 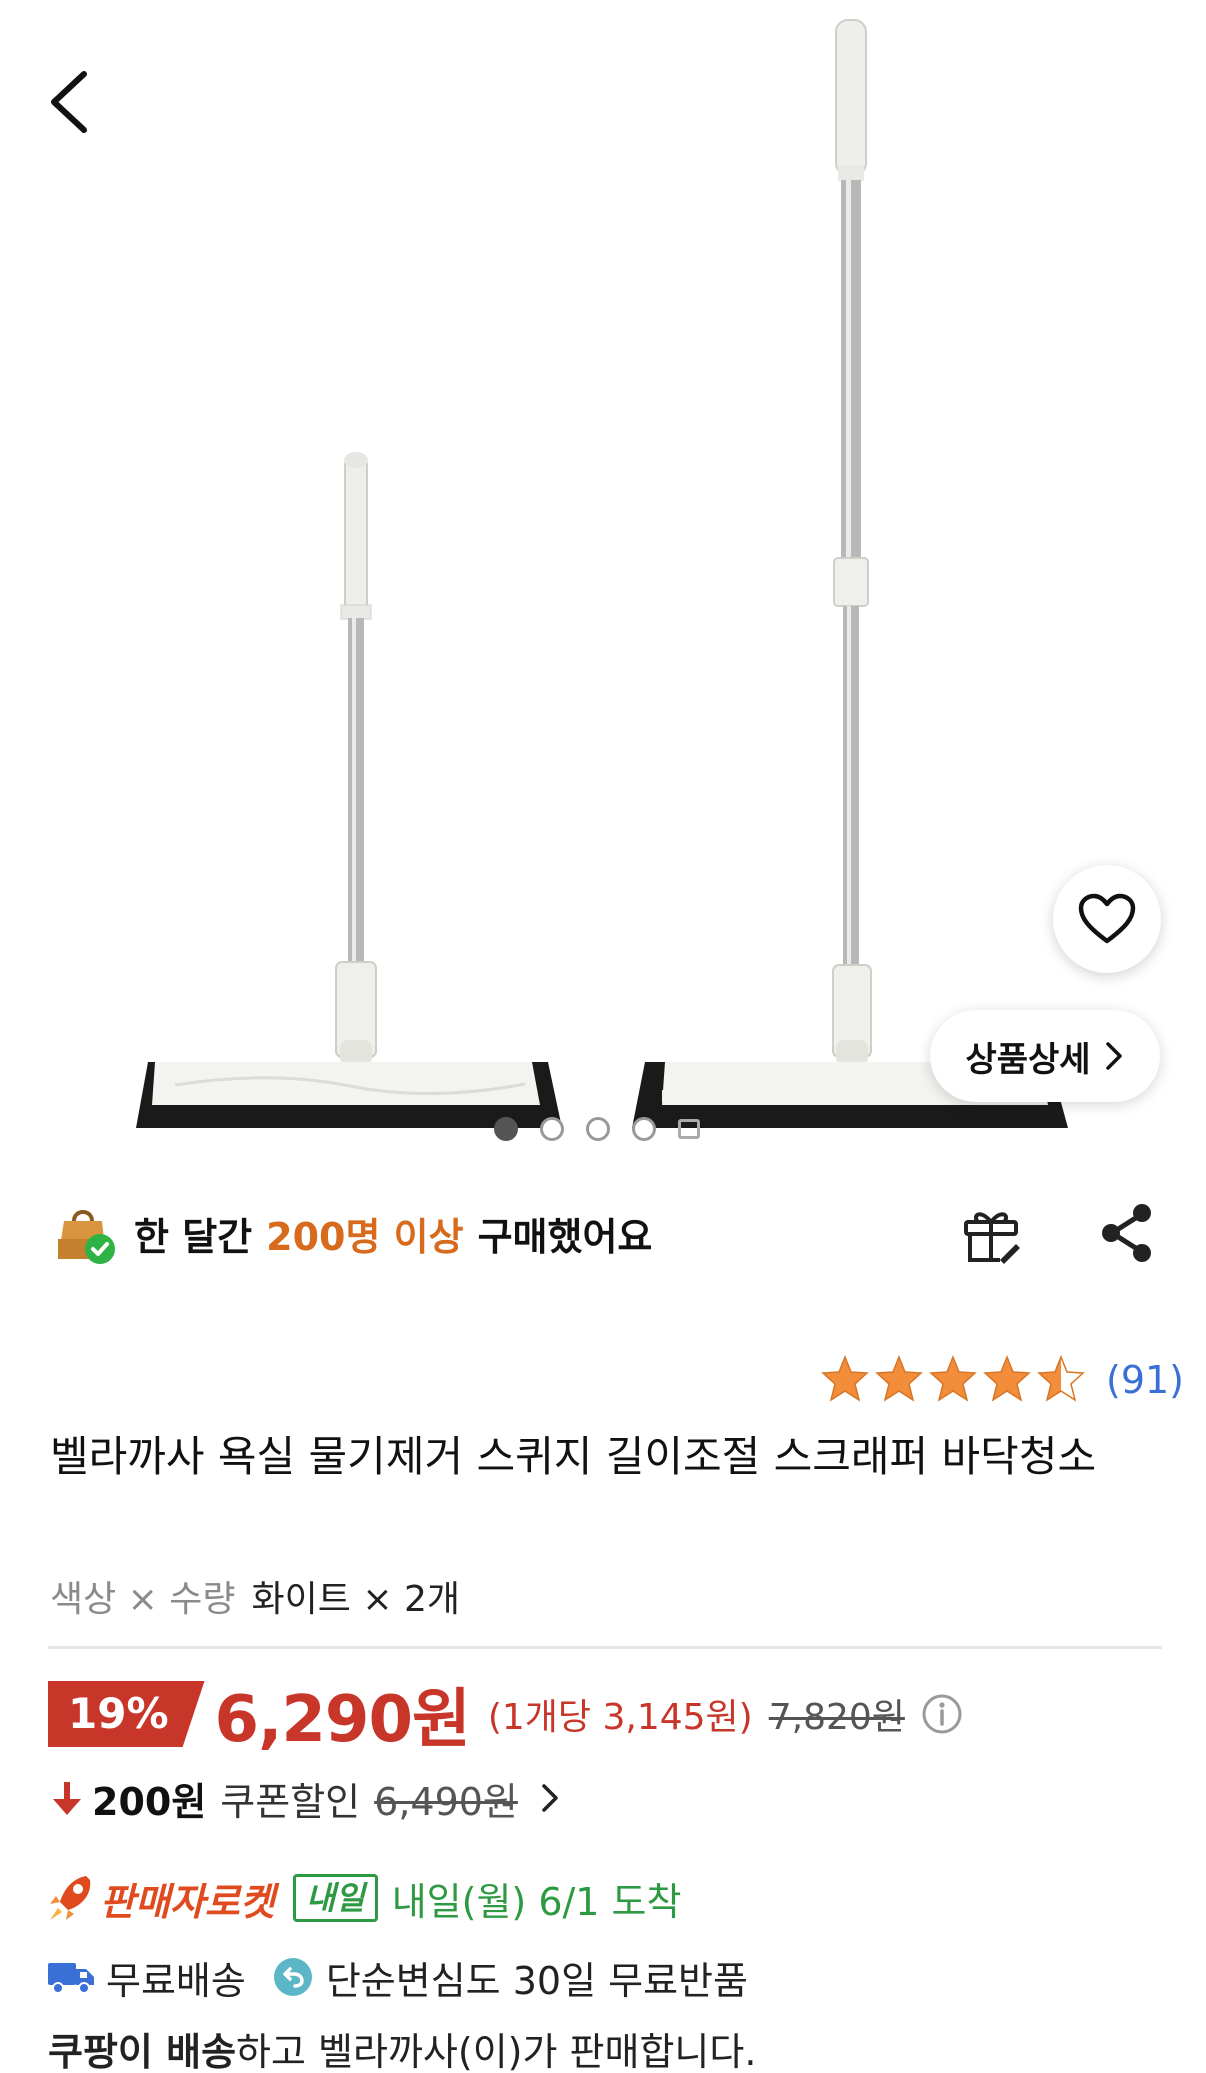 What do you see at coordinates (143, 1599) in the screenshot?
I see `option-label: 색상 × 수량` at bounding box center [143, 1599].